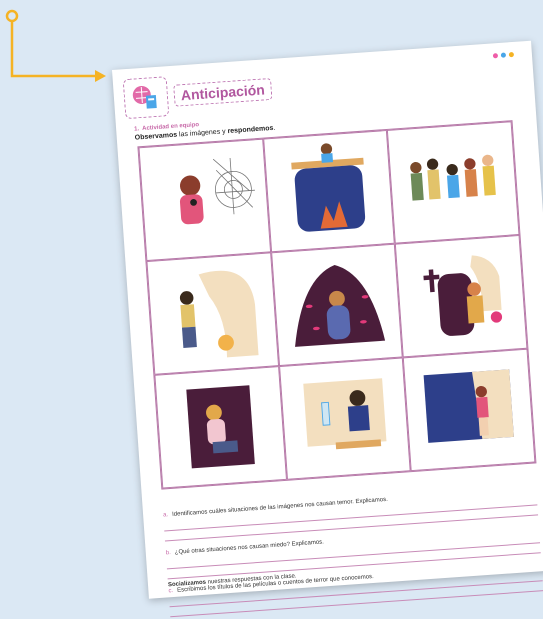 This screenshot has height=619, width=543. I want to click on instruction-end: ., so click(274, 128).